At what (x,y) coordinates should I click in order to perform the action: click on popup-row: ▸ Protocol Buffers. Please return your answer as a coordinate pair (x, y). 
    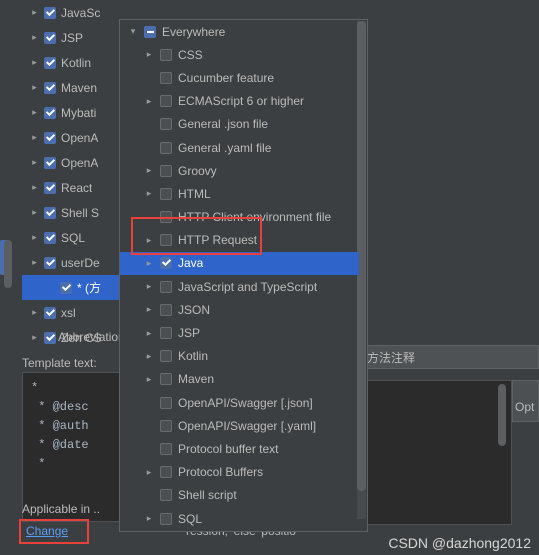
    Looking at the image, I should click on (239, 472).